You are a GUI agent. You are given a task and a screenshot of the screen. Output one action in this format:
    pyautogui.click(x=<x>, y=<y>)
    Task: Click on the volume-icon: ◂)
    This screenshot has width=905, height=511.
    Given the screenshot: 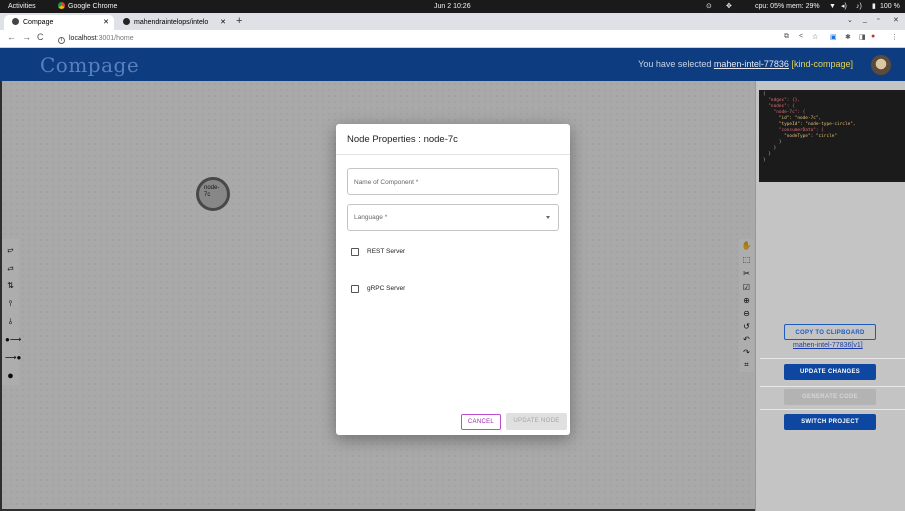 What is the action you would take?
    pyautogui.click(x=844, y=6)
    